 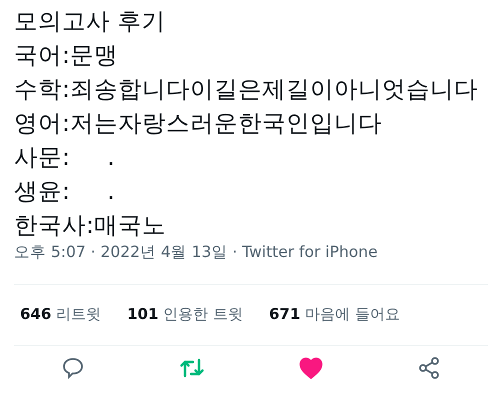 I want to click on tweet-text-line: 한국사:매국노, so click(x=90, y=225).